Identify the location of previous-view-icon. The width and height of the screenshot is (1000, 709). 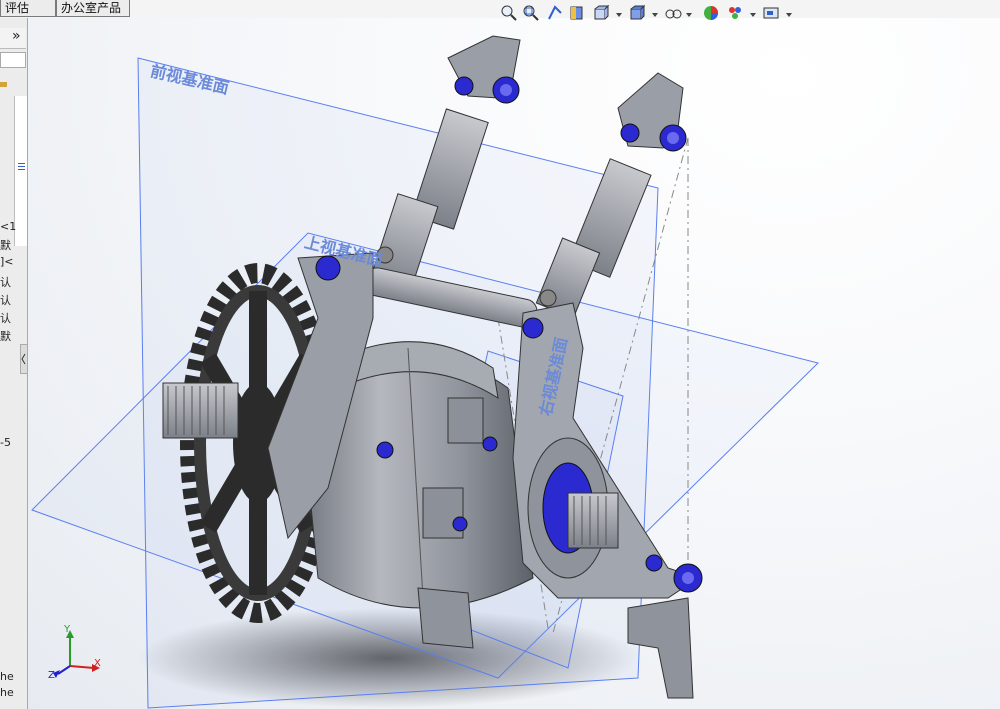
(555, 13).